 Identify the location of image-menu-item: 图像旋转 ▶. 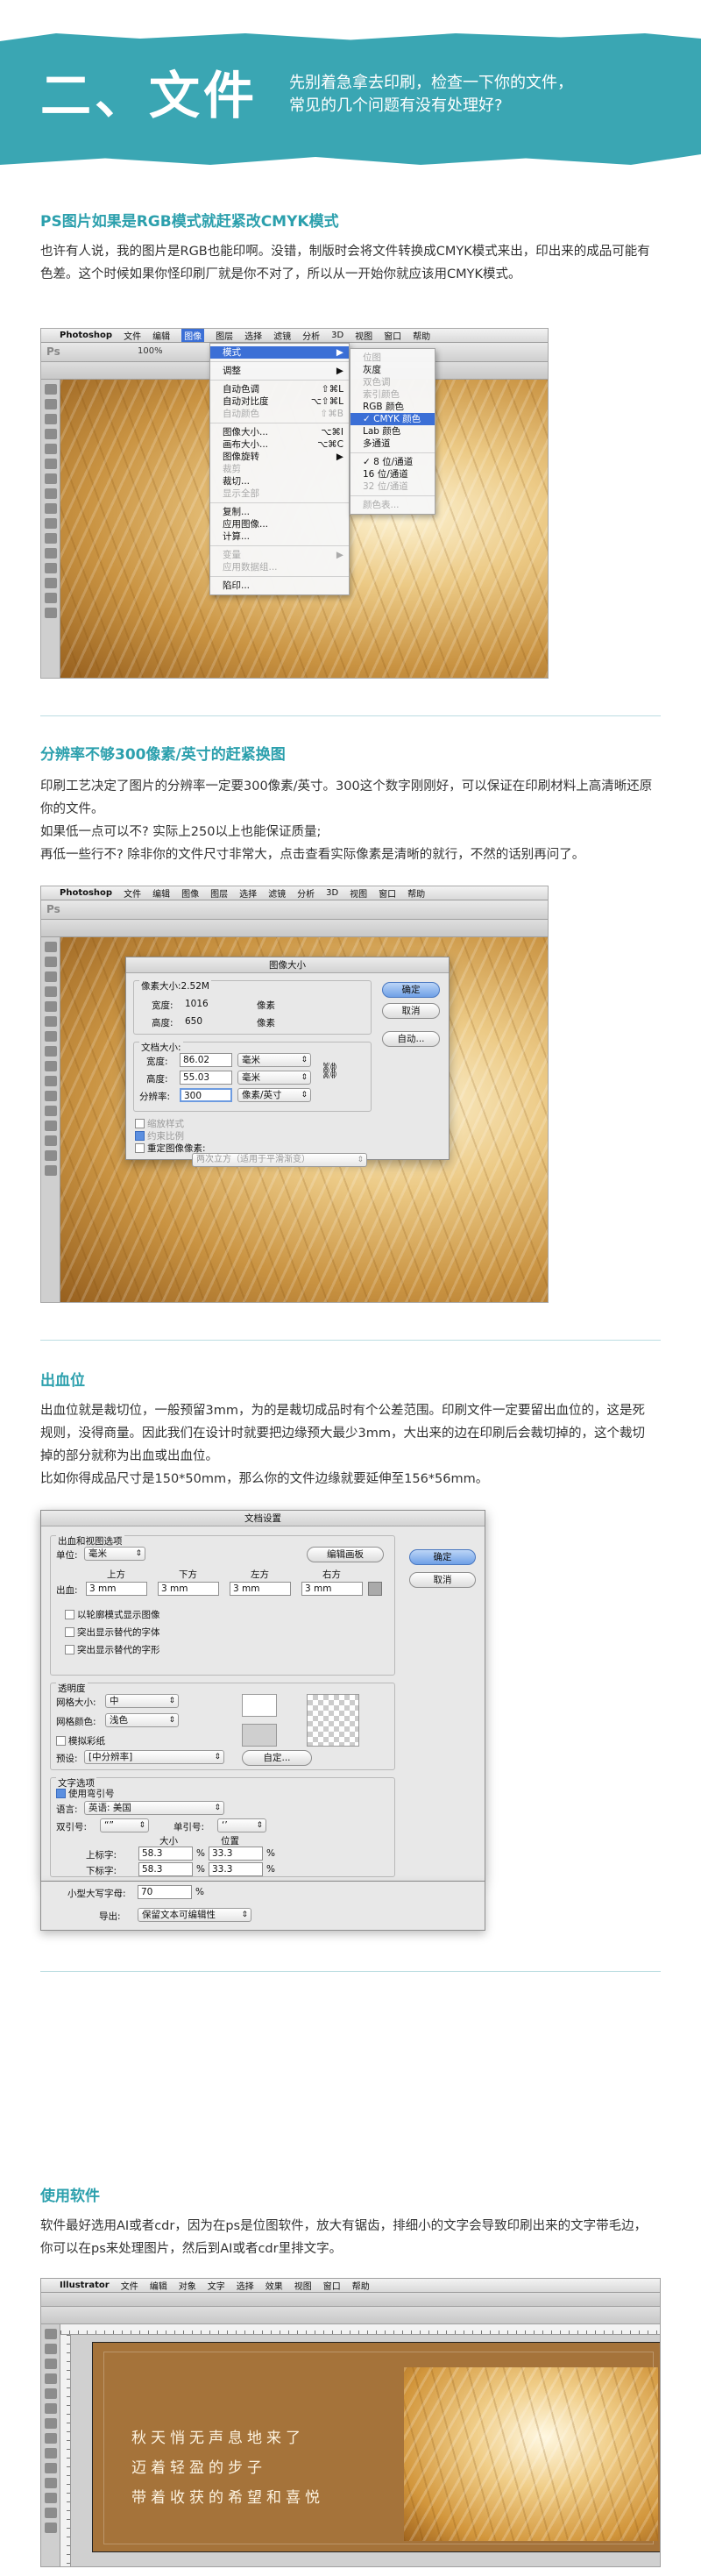
(280, 457).